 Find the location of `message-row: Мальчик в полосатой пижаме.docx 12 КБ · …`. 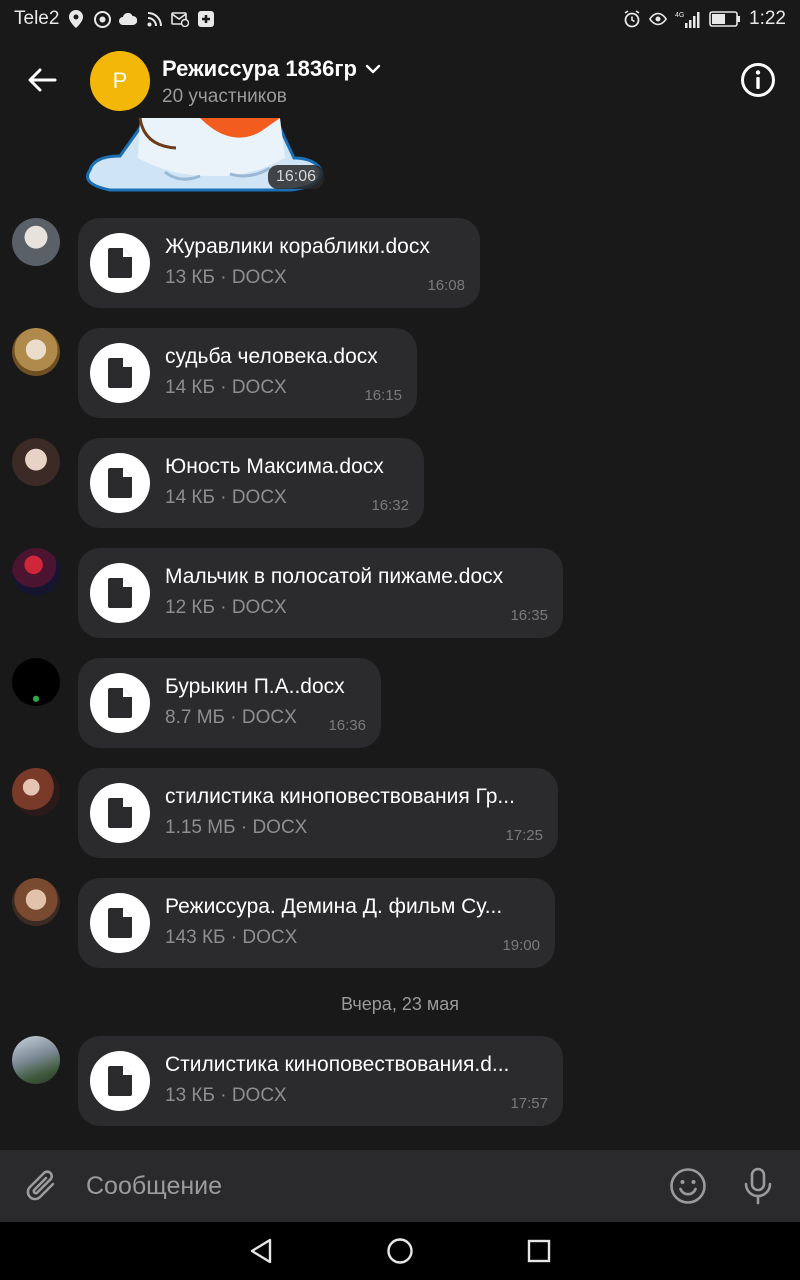

message-row: Мальчик в полосатой пижаме.docx 12 КБ · … is located at coordinates (400, 594).